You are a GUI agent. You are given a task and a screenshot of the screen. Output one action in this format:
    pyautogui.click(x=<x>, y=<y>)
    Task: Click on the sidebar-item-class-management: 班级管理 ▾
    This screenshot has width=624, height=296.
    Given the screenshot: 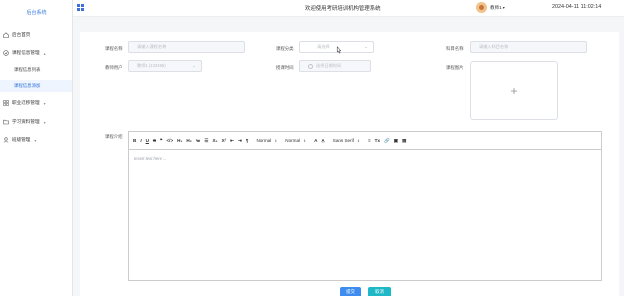 What is the action you would take?
    pyautogui.click(x=19, y=140)
    